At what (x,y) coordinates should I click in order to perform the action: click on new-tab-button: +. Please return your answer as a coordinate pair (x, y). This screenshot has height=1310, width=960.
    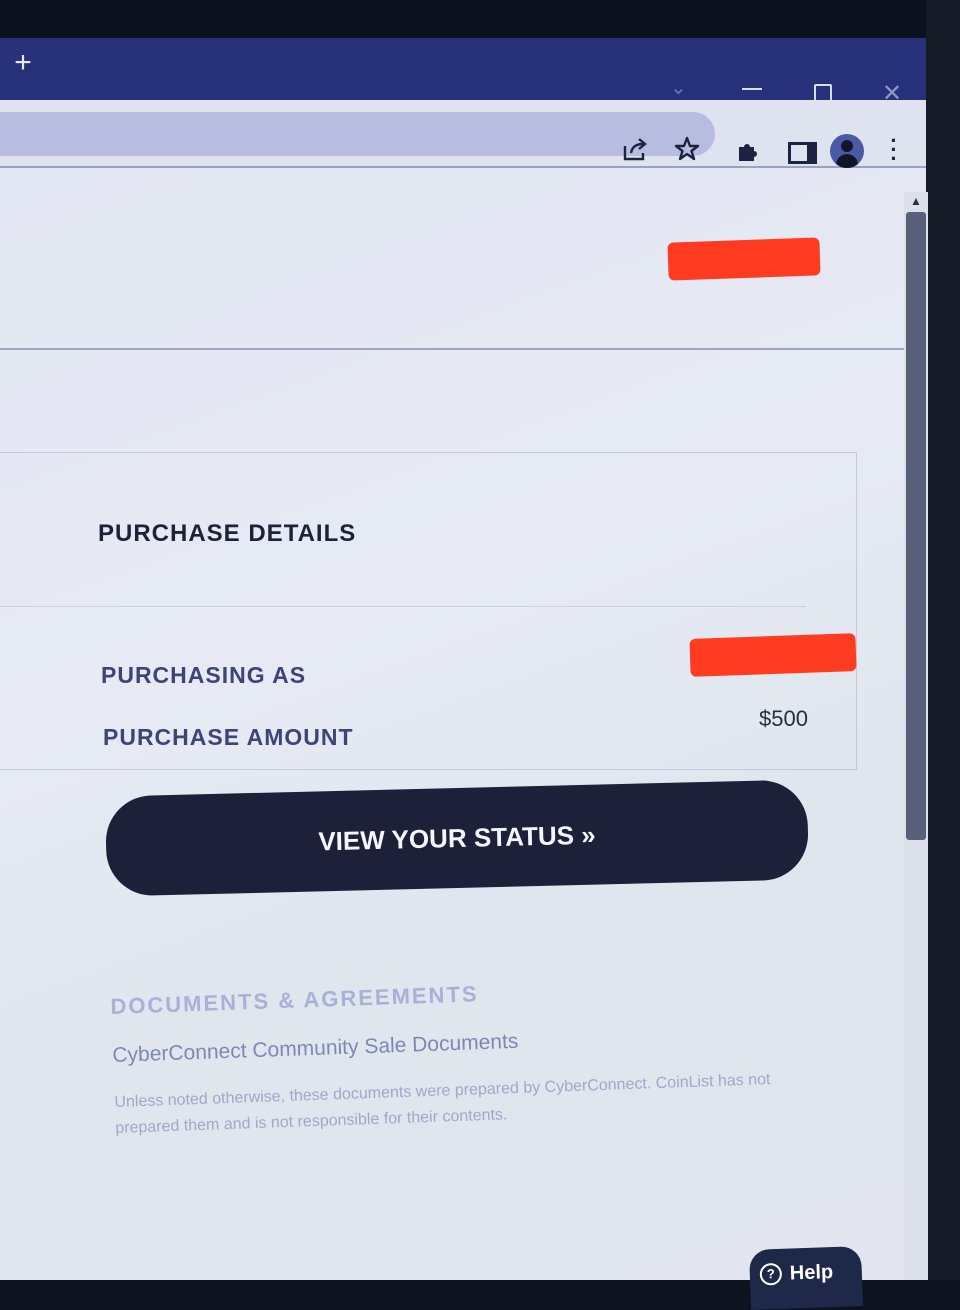
    Looking at the image, I should click on (23, 63).